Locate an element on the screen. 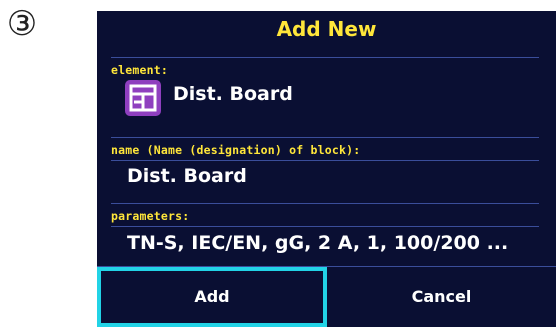  name-value: Dist. Board is located at coordinates (187, 176).